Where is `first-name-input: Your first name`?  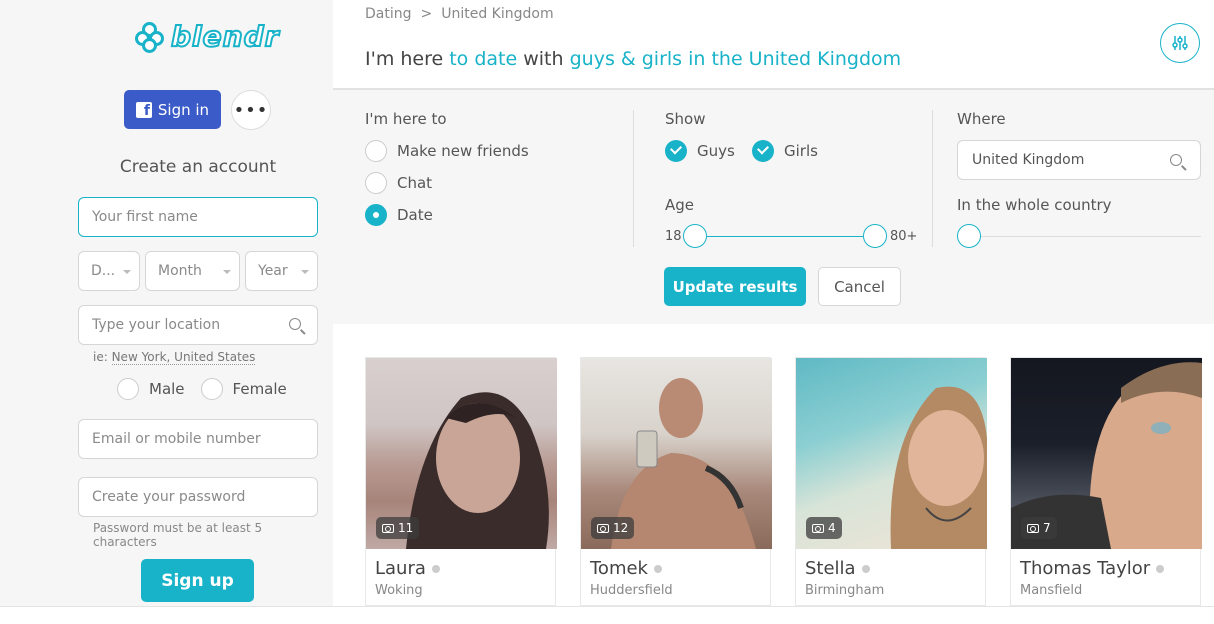 first-name-input: Your first name is located at coordinates (198, 217).